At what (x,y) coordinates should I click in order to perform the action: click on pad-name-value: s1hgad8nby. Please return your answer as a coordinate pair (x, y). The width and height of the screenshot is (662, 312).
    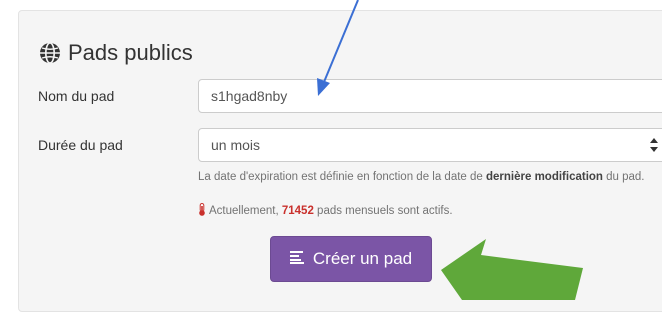
    Looking at the image, I should click on (249, 96).